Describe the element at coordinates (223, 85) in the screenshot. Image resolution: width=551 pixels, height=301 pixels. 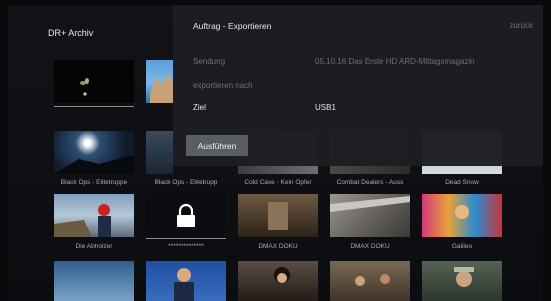
I see `export-to-label: exportieren nach` at that location.